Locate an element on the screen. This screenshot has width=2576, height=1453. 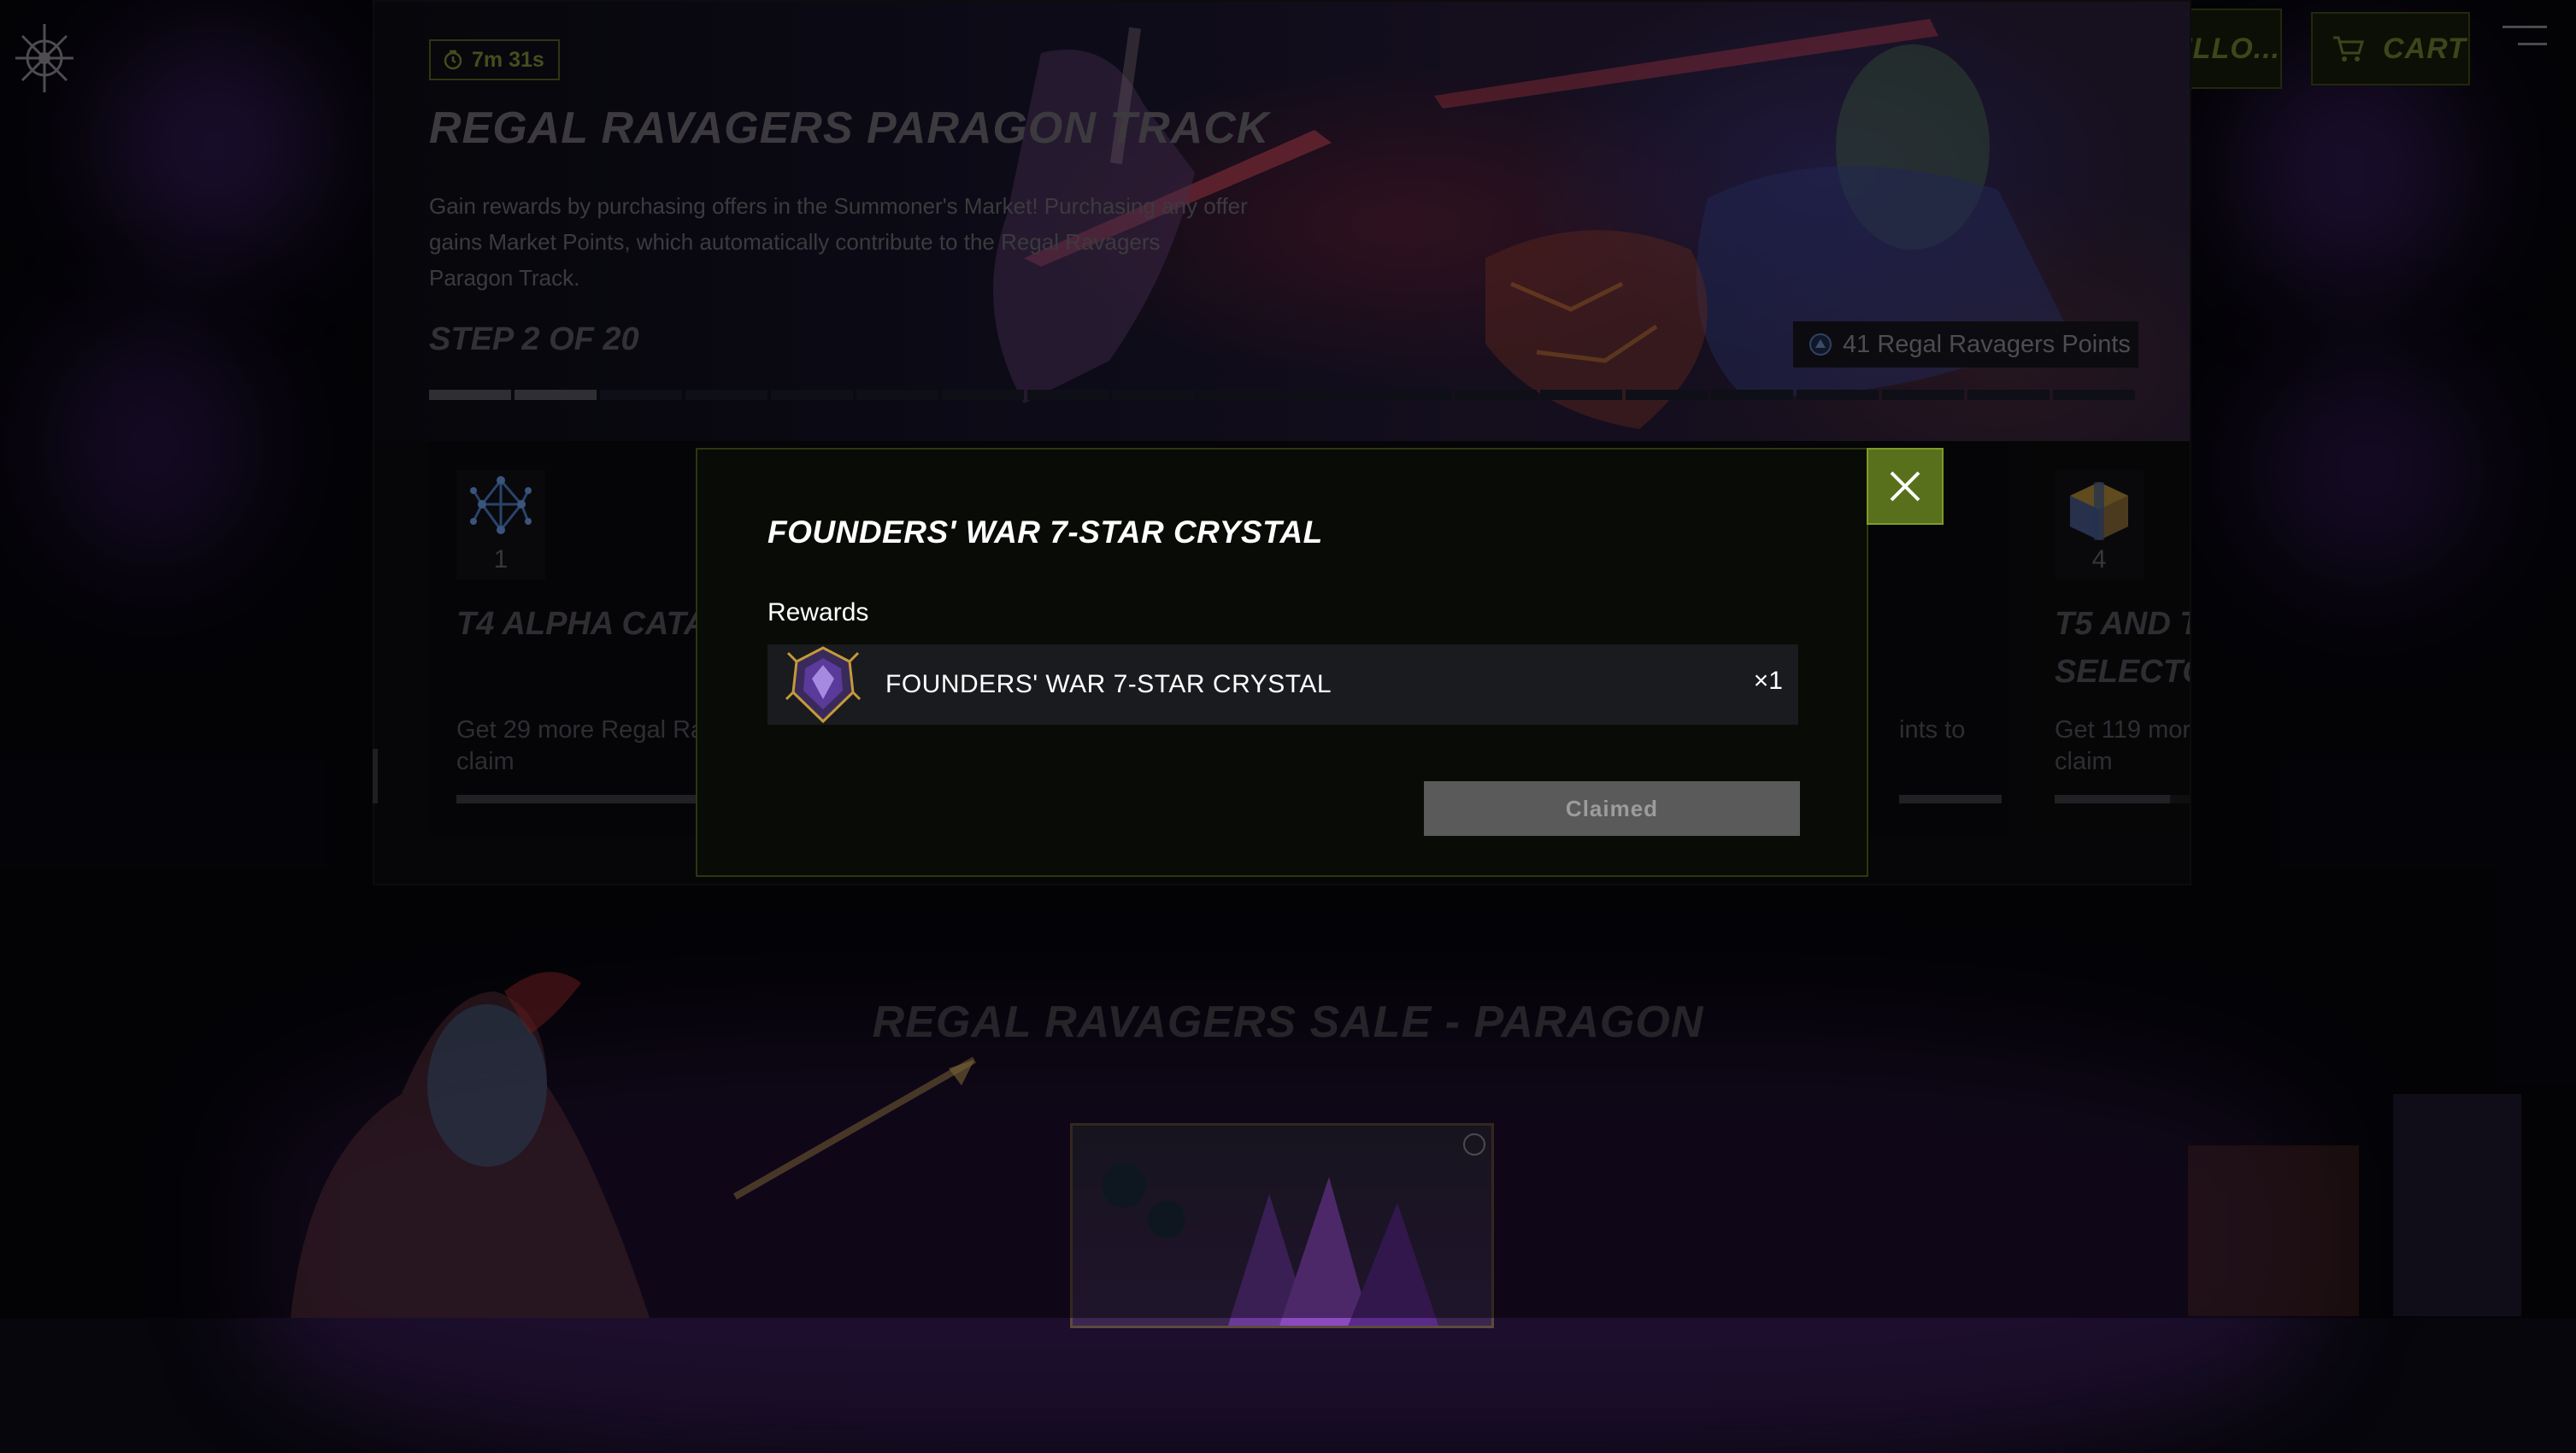
rewards-label: Rewards is located at coordinates (818, 612).